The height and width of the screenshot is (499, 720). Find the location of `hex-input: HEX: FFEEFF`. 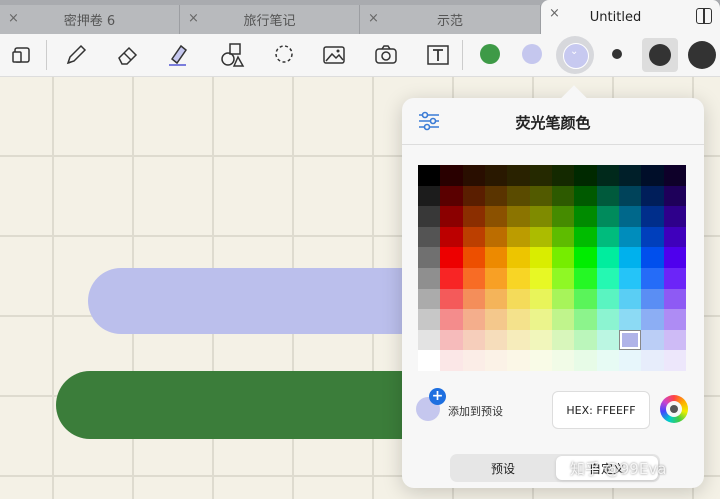

hex-input: HEX: FFEEFF is located at coordinates (601, 410).